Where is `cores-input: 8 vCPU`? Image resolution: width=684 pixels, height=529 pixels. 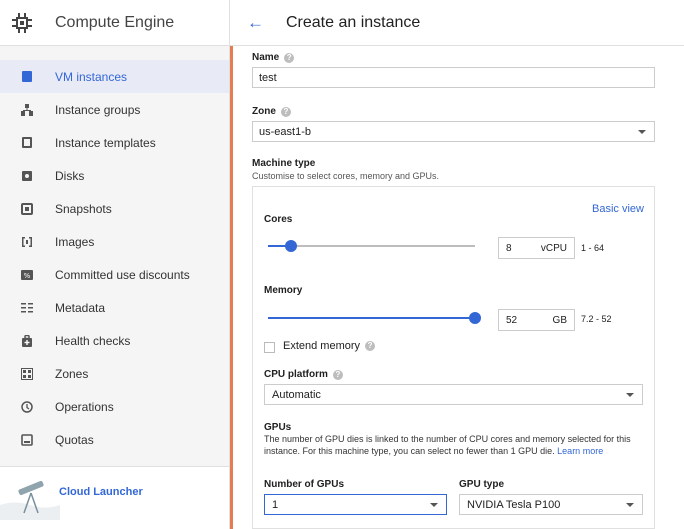 cores-input: 8 vCPU is located at coordinates (536, 248).